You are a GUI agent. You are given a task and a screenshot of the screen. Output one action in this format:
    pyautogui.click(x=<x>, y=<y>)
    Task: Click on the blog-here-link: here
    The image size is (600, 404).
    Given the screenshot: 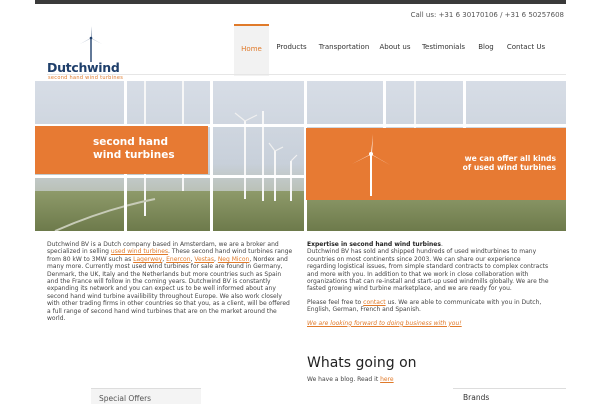 What is the action you would take?
    pyautogui.click(x=387, y=379)
    